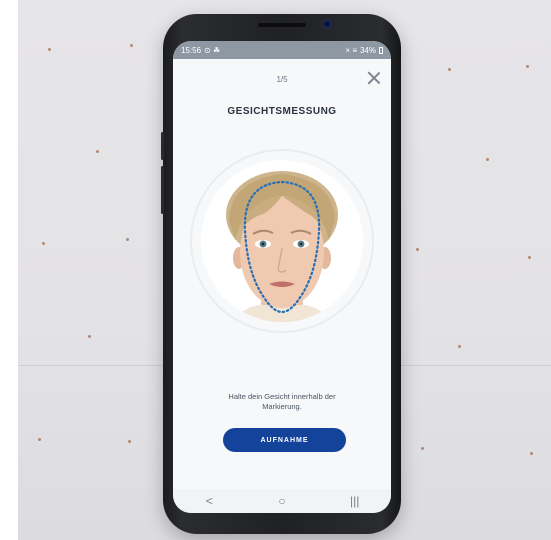  Describe the element at coordinates (374, 78) in the screenshot. I see `close-icon` at that location.